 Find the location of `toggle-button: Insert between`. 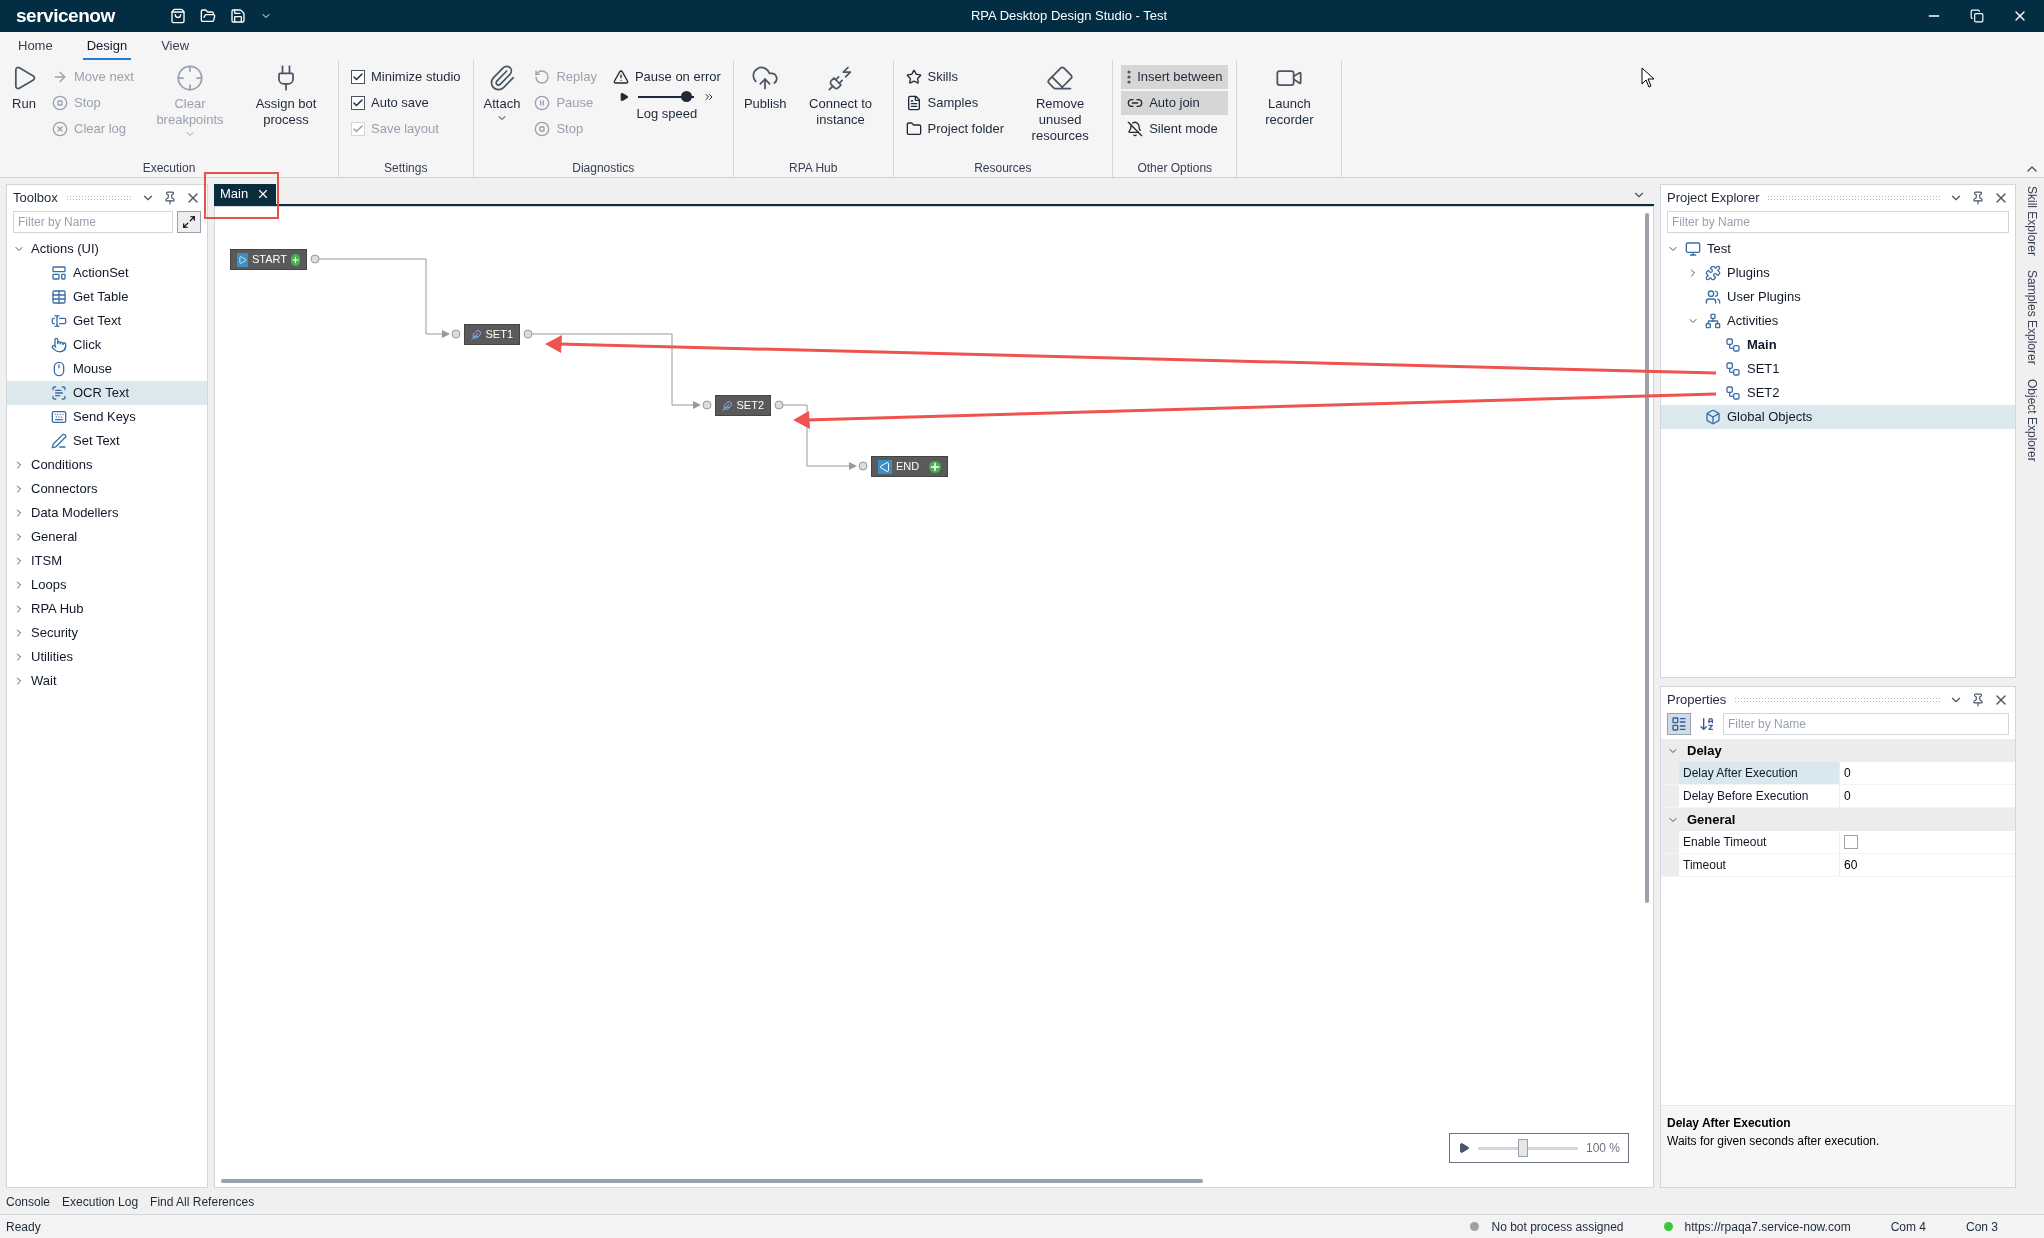

toggle-button: Insert between is located at coordinates (1175, 77).